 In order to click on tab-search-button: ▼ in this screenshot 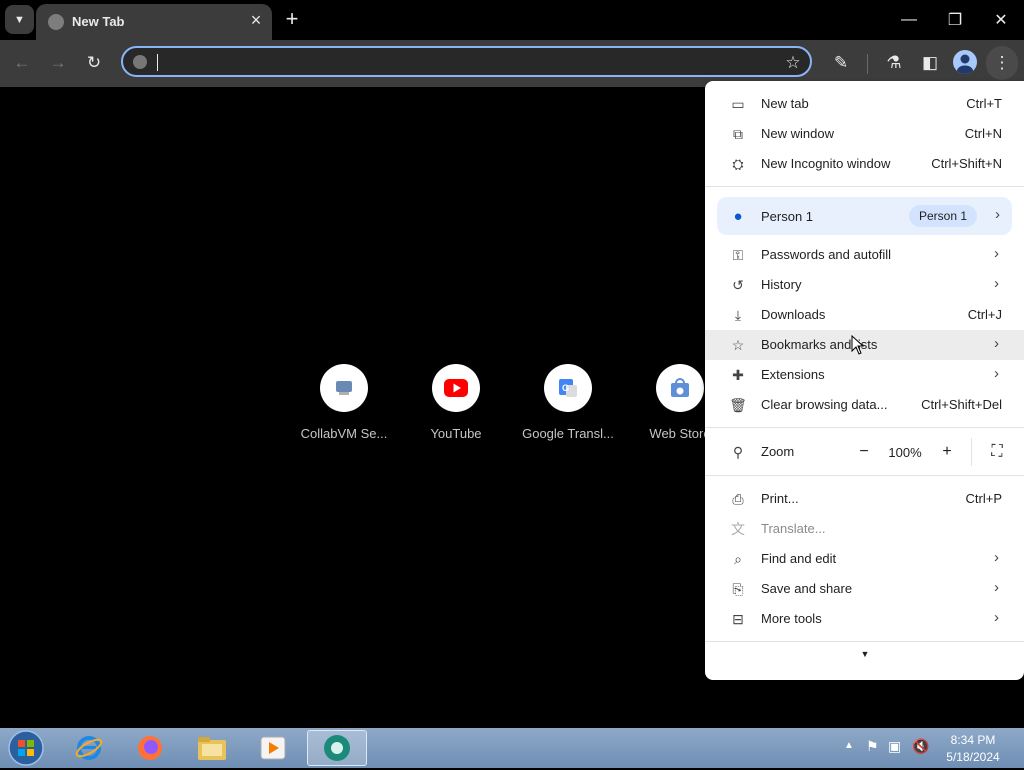, I will do `click(19, 19)`.